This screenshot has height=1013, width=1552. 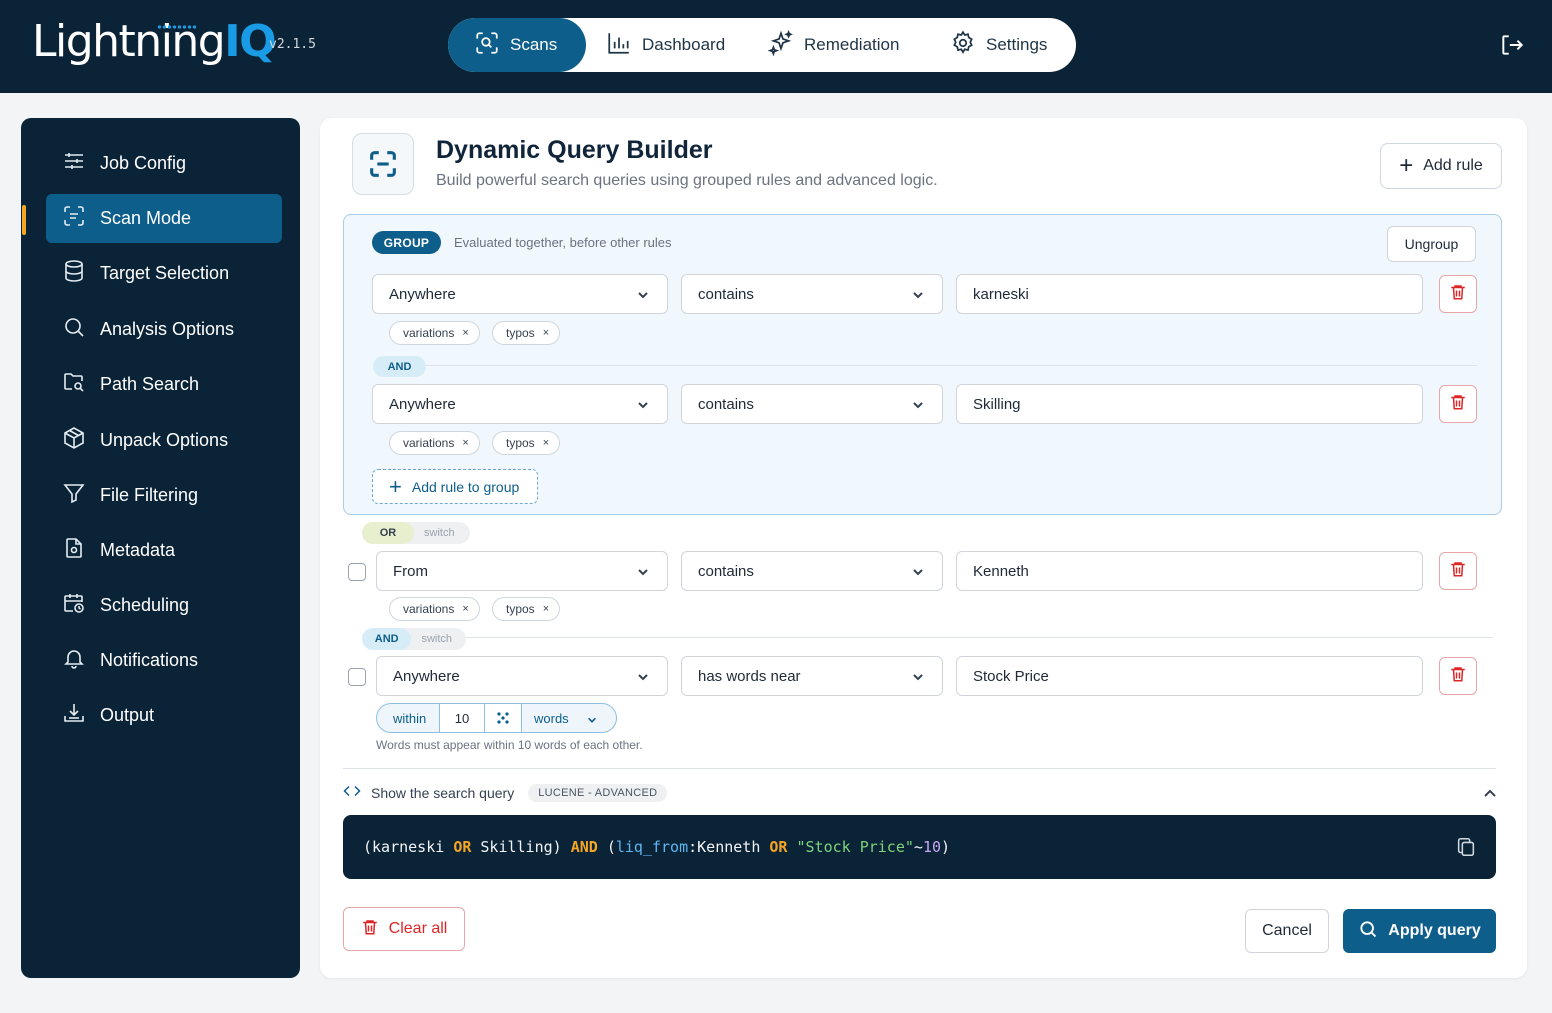 What do you see at coordinates (762, 45) in the screenshot?
I see `top-nav: Scans Dashboard Remediation Settings` at bounding box center [762, 45].